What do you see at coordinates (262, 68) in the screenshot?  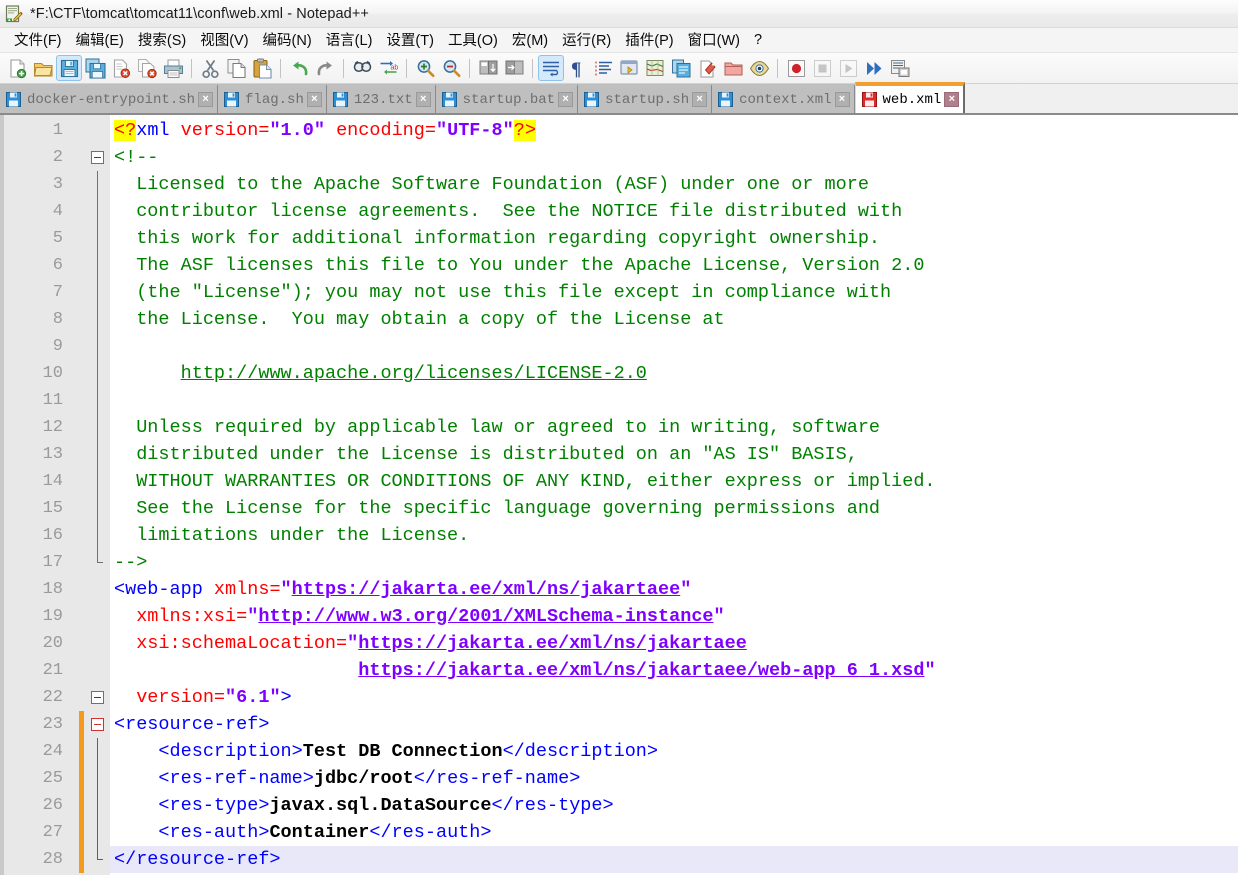 I see `paste-icon` at bounding box center [262, 68].